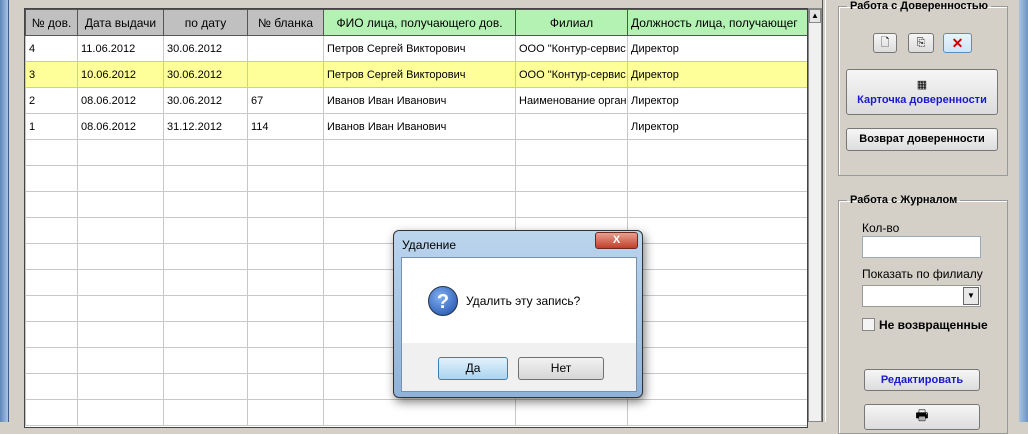 The width and height of the screenshot is (1028, 434). I want to click on print-button: 🖶, so click(922, 417).